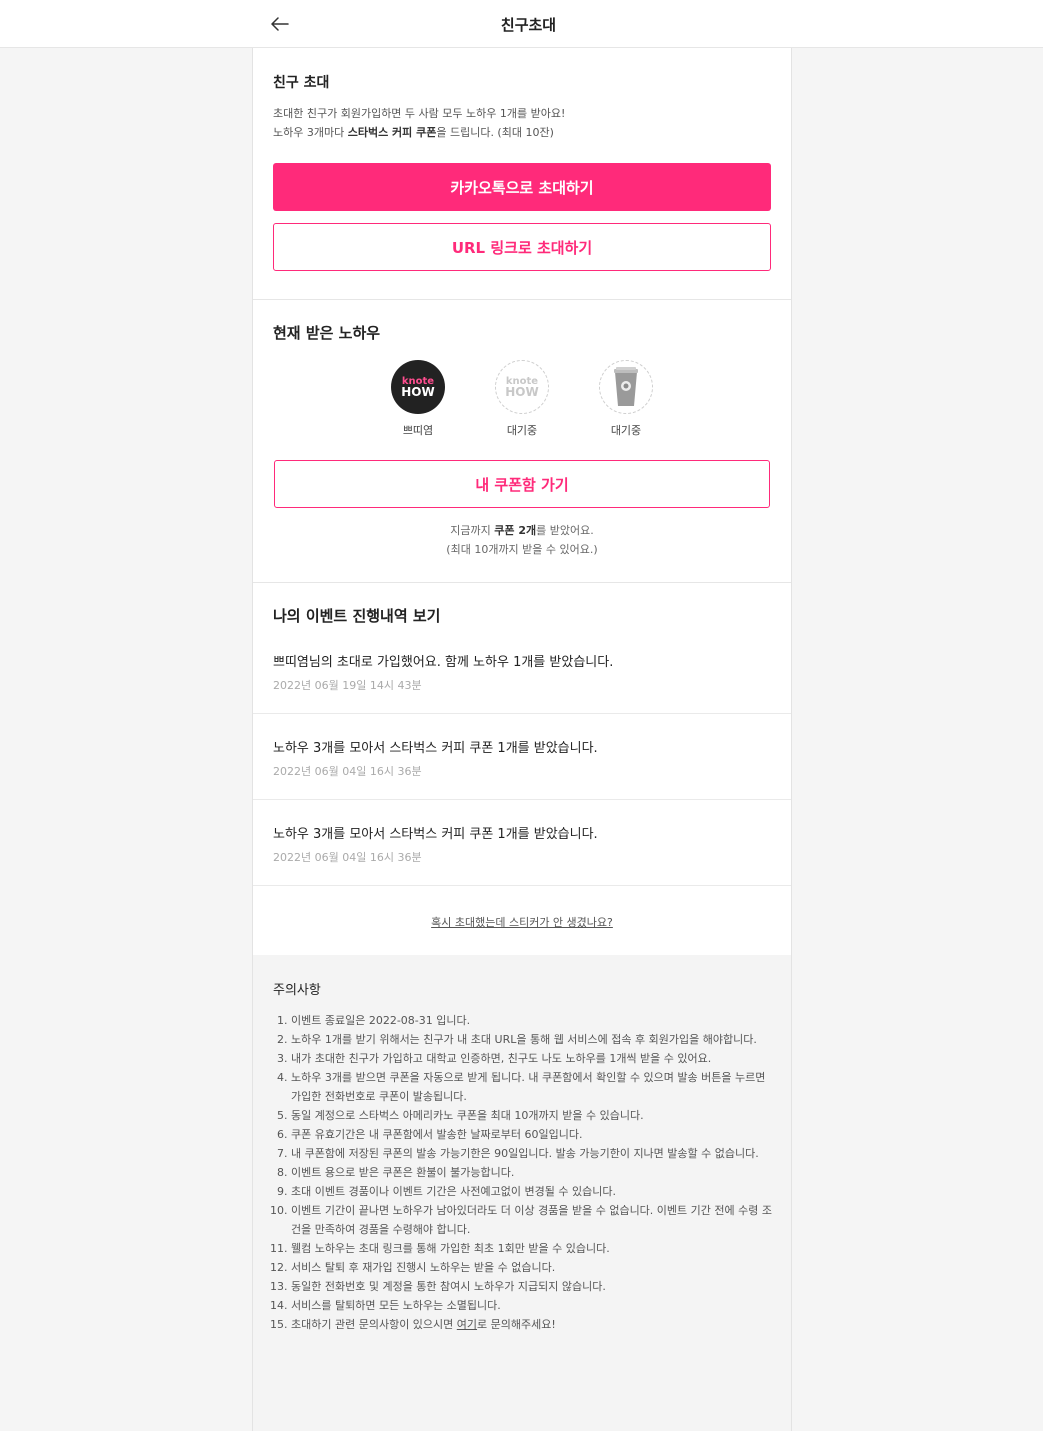 This screenshot has width=1043, height=1431. What do you see at coordinates (327, 333) in the screenshot?
I see `current-heading: 현재 받은 노하우` at bounding box center [327, 333].